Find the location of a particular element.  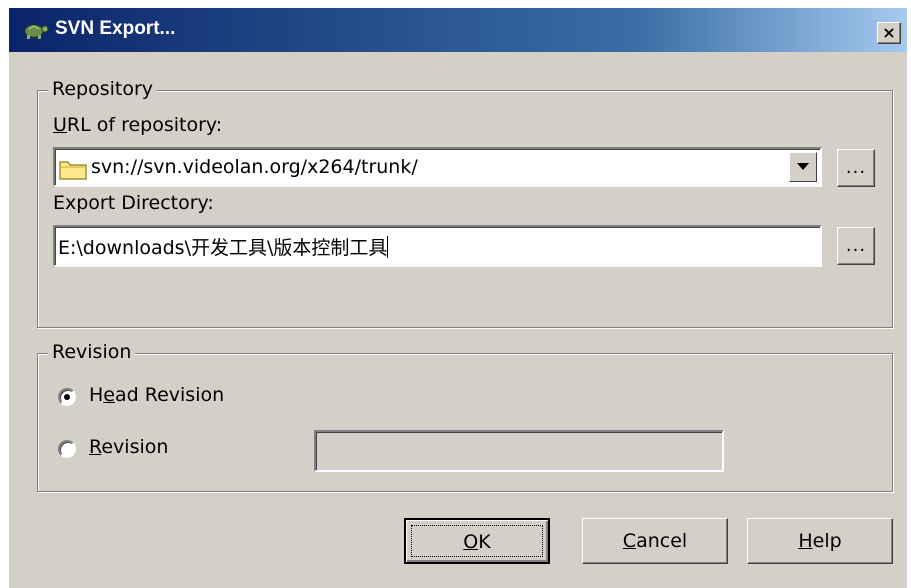

export-directory-value: E:\downloads\开发工具\版本控制工具 is located at coordinates (223, 248).